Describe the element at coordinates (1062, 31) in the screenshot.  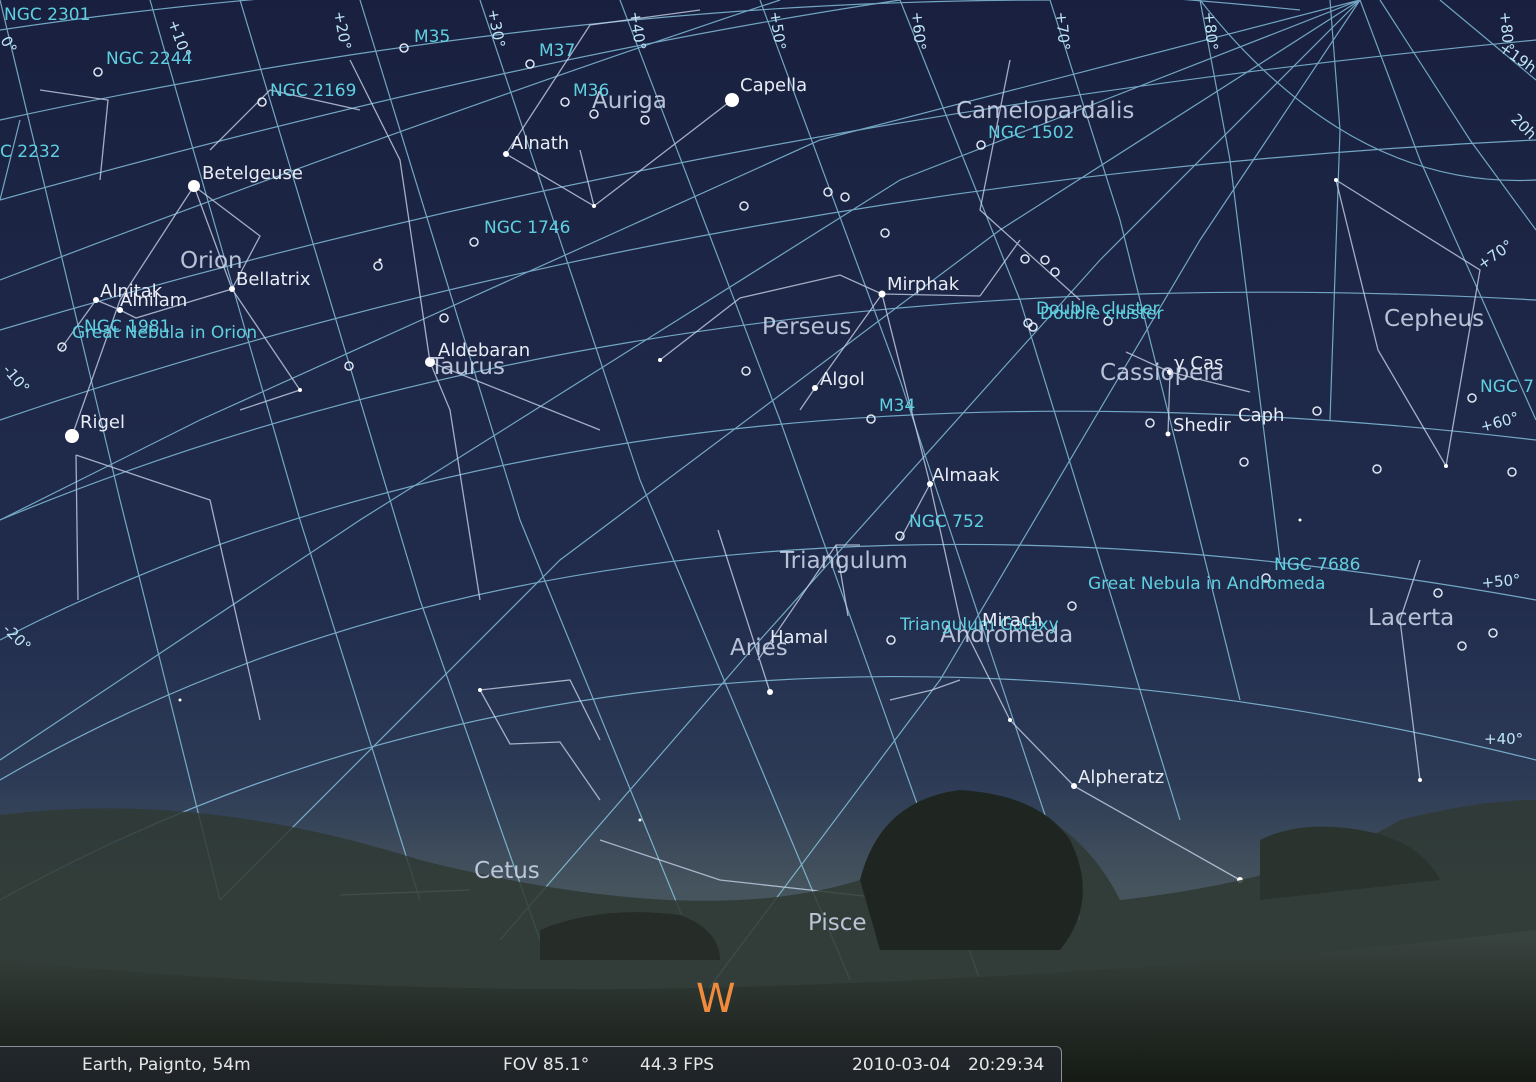
I see `grid-label: +70°` at that location.